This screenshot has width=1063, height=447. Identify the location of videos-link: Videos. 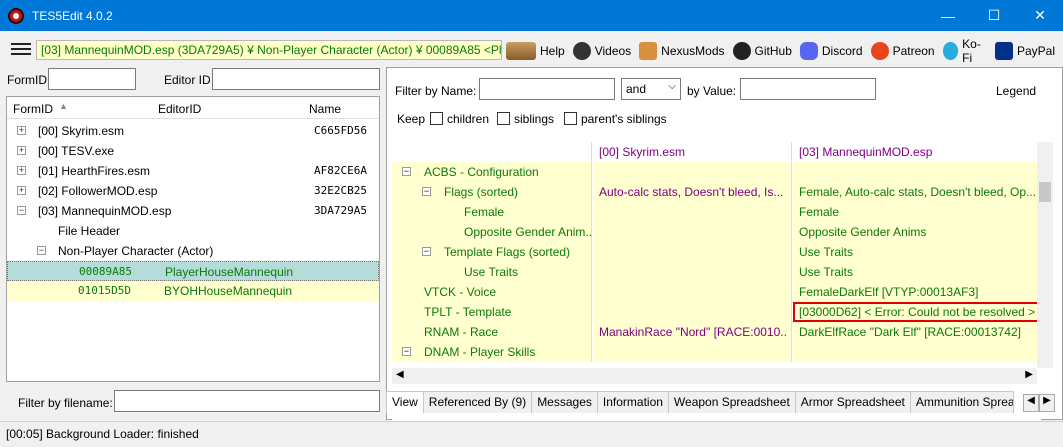
(602, 51).